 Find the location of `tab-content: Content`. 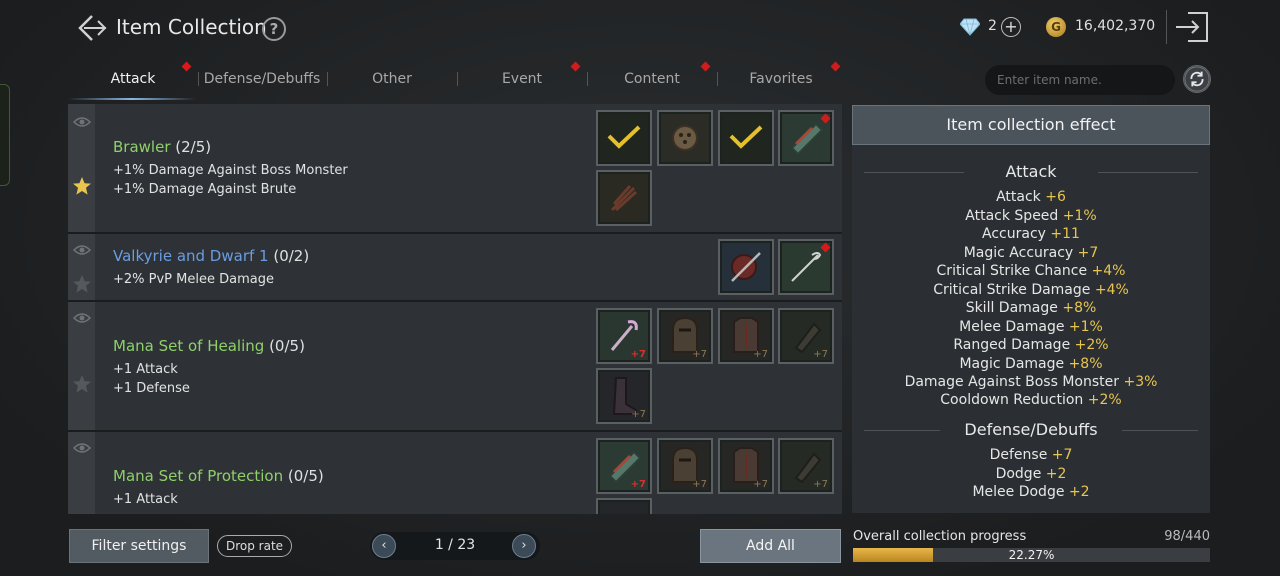

tab-content: Content is located at coordinates (652, 81).